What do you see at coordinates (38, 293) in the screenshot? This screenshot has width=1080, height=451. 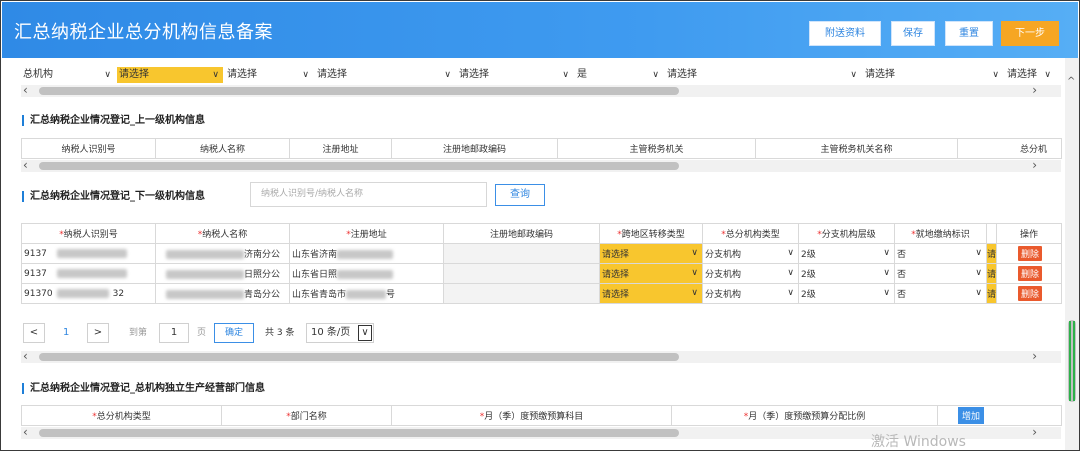 I see `taxpayer-id-text: 91370` at bounding box center [38, 293].